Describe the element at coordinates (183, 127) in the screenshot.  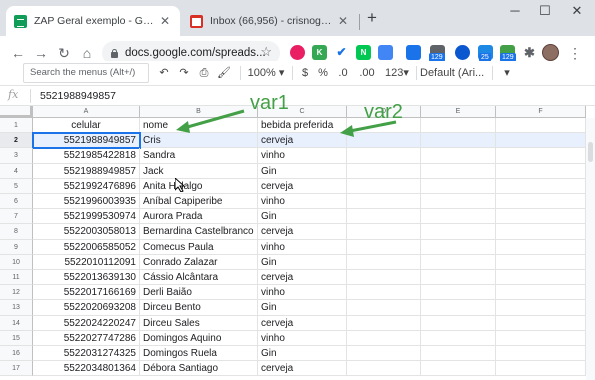
I see `arrowhead-var1` at that location.